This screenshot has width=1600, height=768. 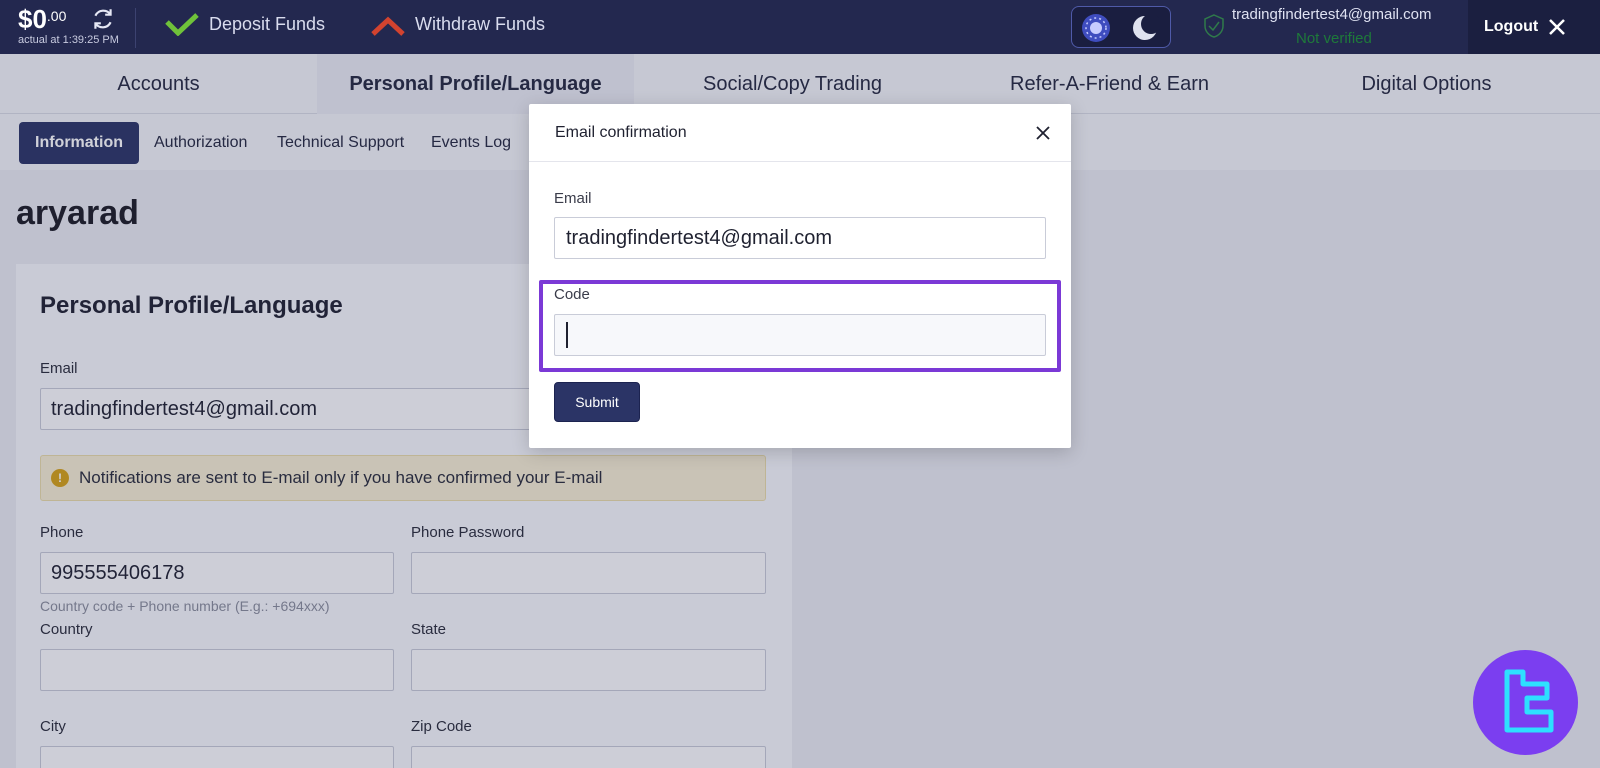 What do you see at coordinates (135, 28) in the screenshot?
I see `divider` at bounding box center [135, 28].